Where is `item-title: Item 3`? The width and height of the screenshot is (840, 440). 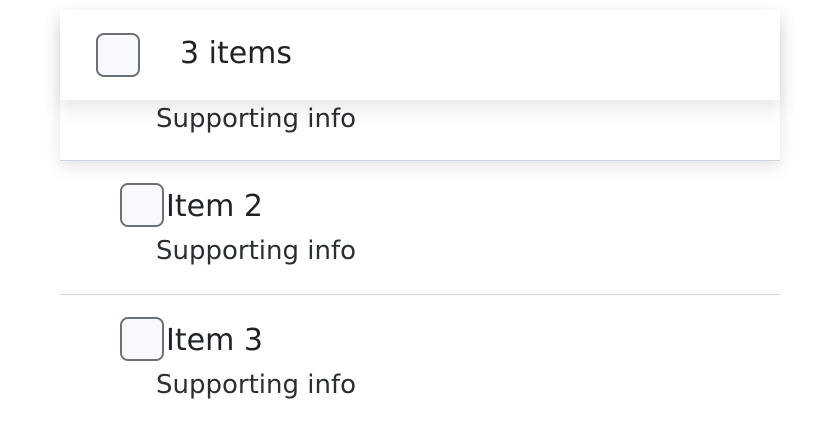 item-title: Item 3 is located at coordinates (214, 340).